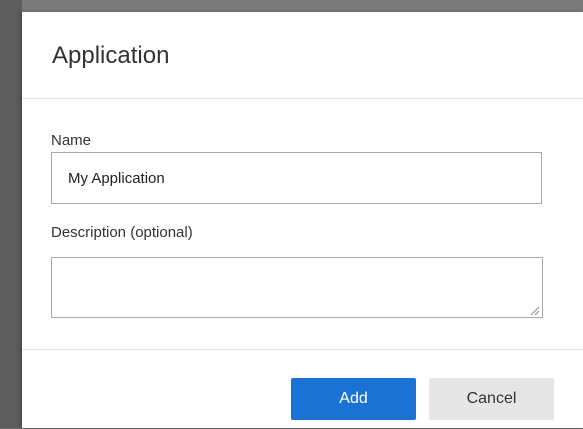 The width and height of the screenshot is (583, 429). Describe the element at coordinates (534, 310) in the screenshot. I see `resize-grip-icon` at that location.